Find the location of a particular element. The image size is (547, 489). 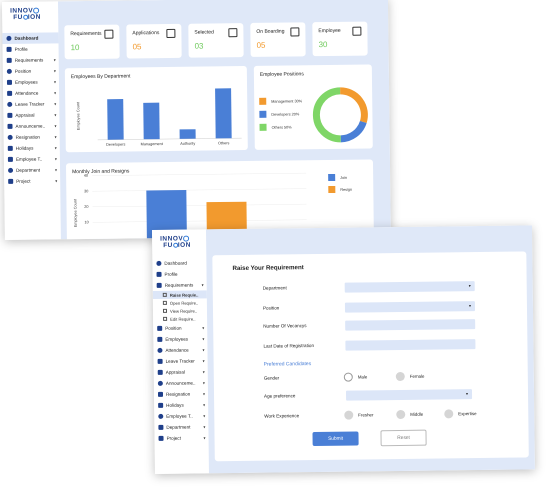

sidebar-item-11: Employee T.. ▾ is located at coordinates (32, 159).